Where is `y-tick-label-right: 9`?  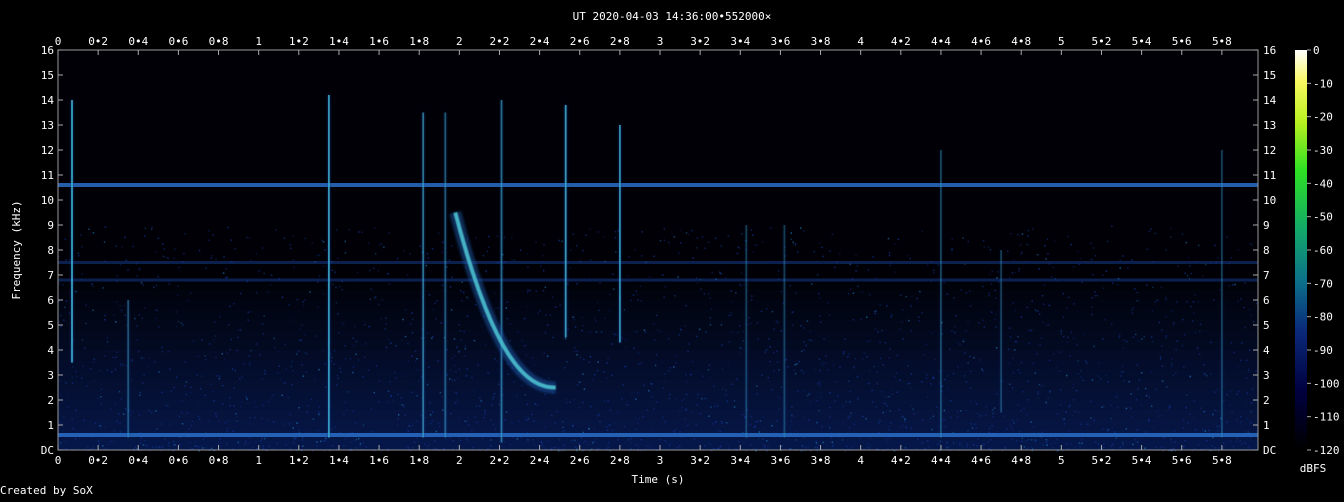 y-tick-label-right: 9 is located at coordinates (1266, 225).